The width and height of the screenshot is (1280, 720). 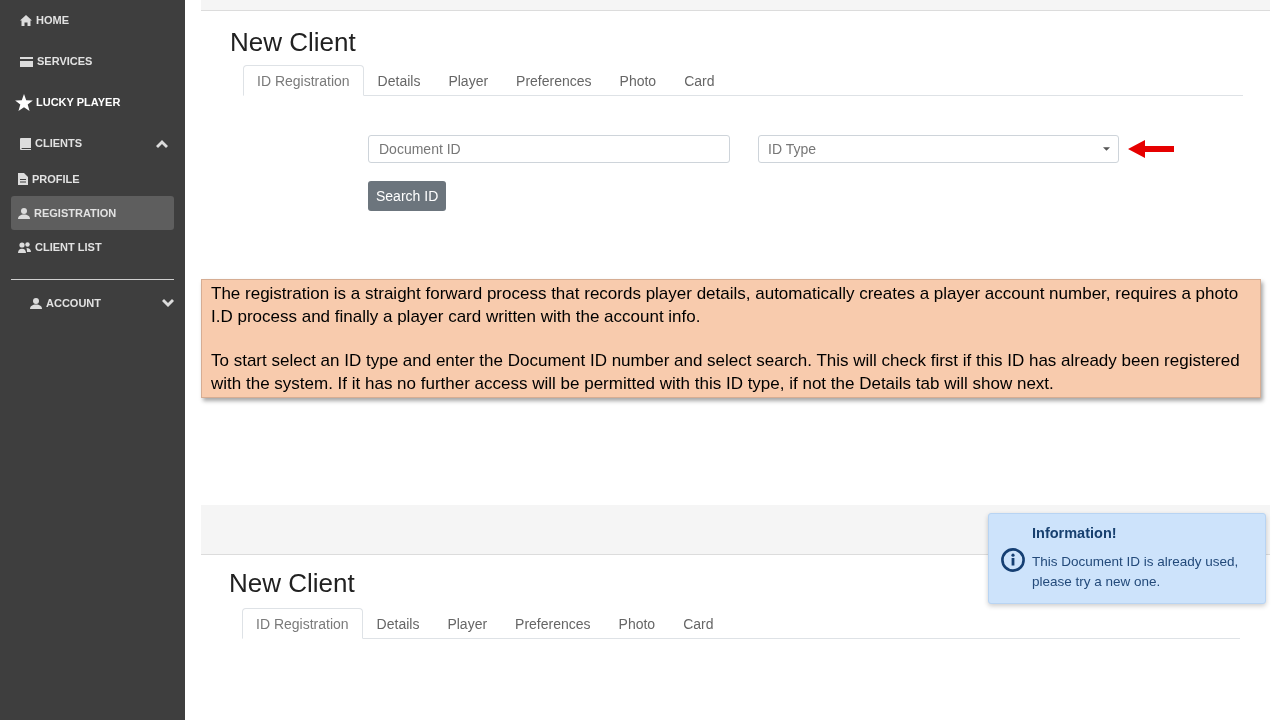 What do you see at coordinates (1136, 572) in the screenshot?
I see `notification-message: This Document ID is already used, please try a new one.` at bounding box center [1136, 572].